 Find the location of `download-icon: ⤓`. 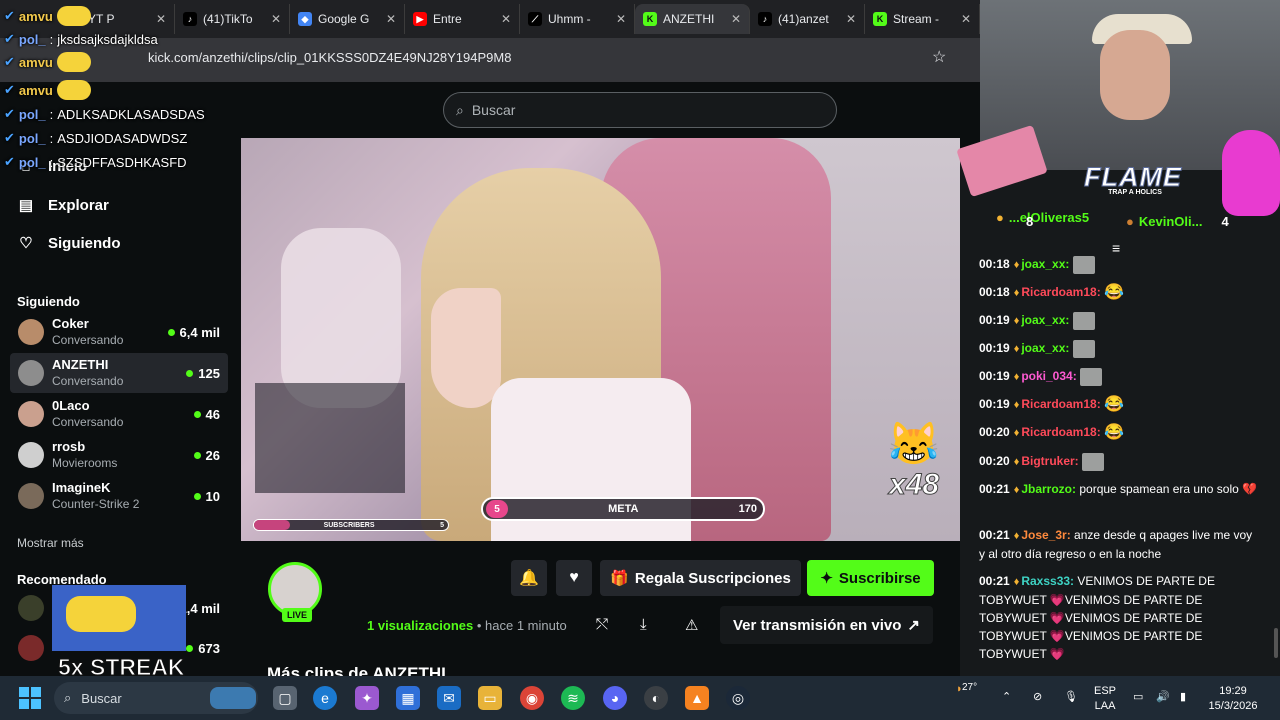

download-icon: ⤓ is located at coordinates (643, 624).